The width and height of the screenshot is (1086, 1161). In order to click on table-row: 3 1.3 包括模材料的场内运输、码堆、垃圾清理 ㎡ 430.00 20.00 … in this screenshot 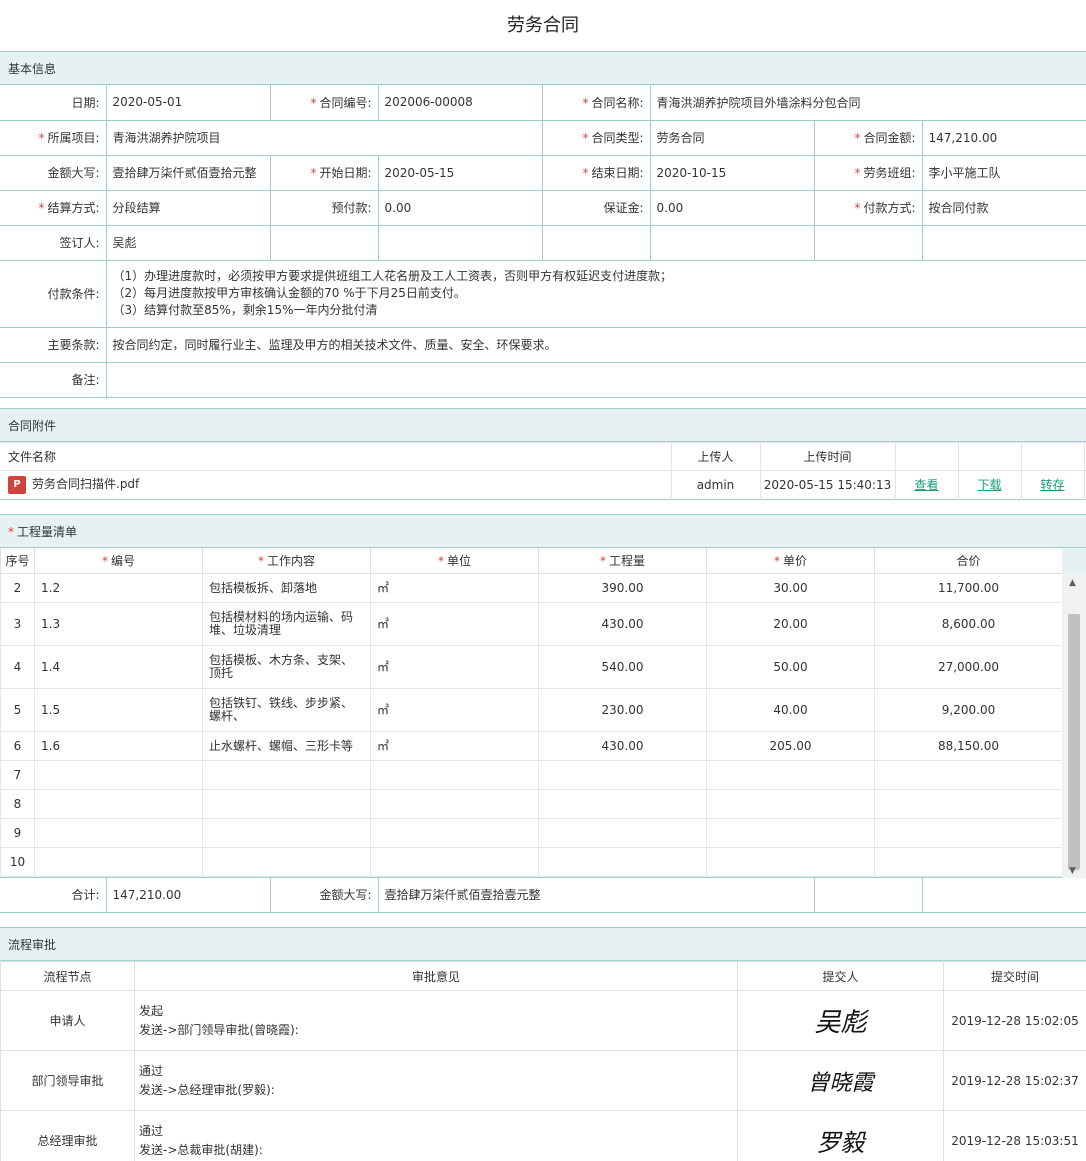, I will do `click(531, 624)`.